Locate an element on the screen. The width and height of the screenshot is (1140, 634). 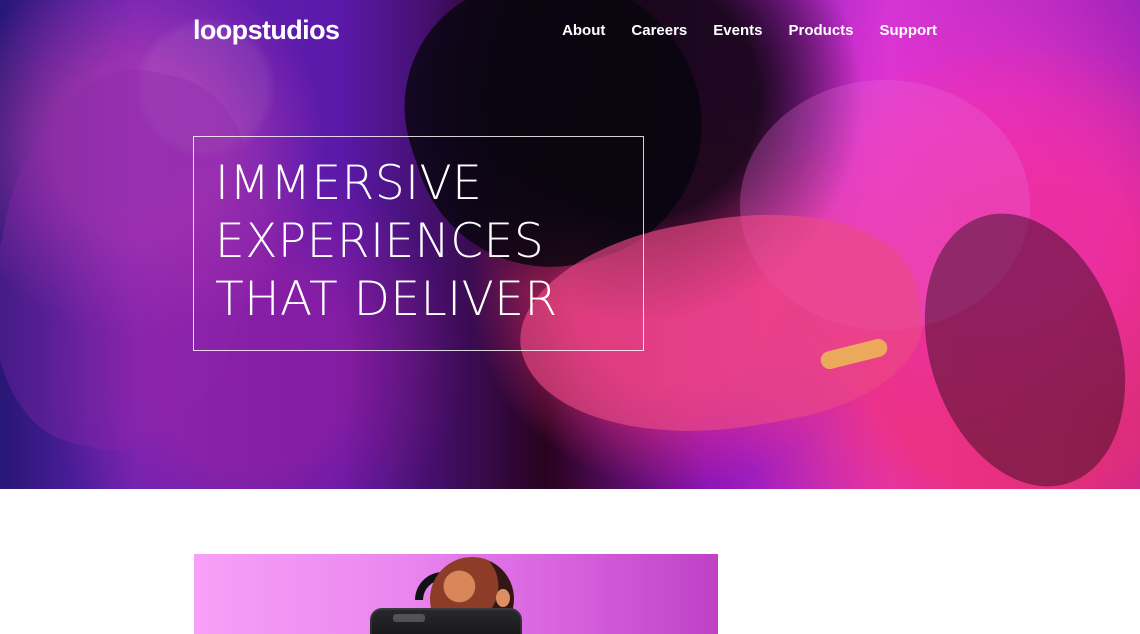
primary-navigation: About Careers Events Products Support is located at coordinates (749, 31).